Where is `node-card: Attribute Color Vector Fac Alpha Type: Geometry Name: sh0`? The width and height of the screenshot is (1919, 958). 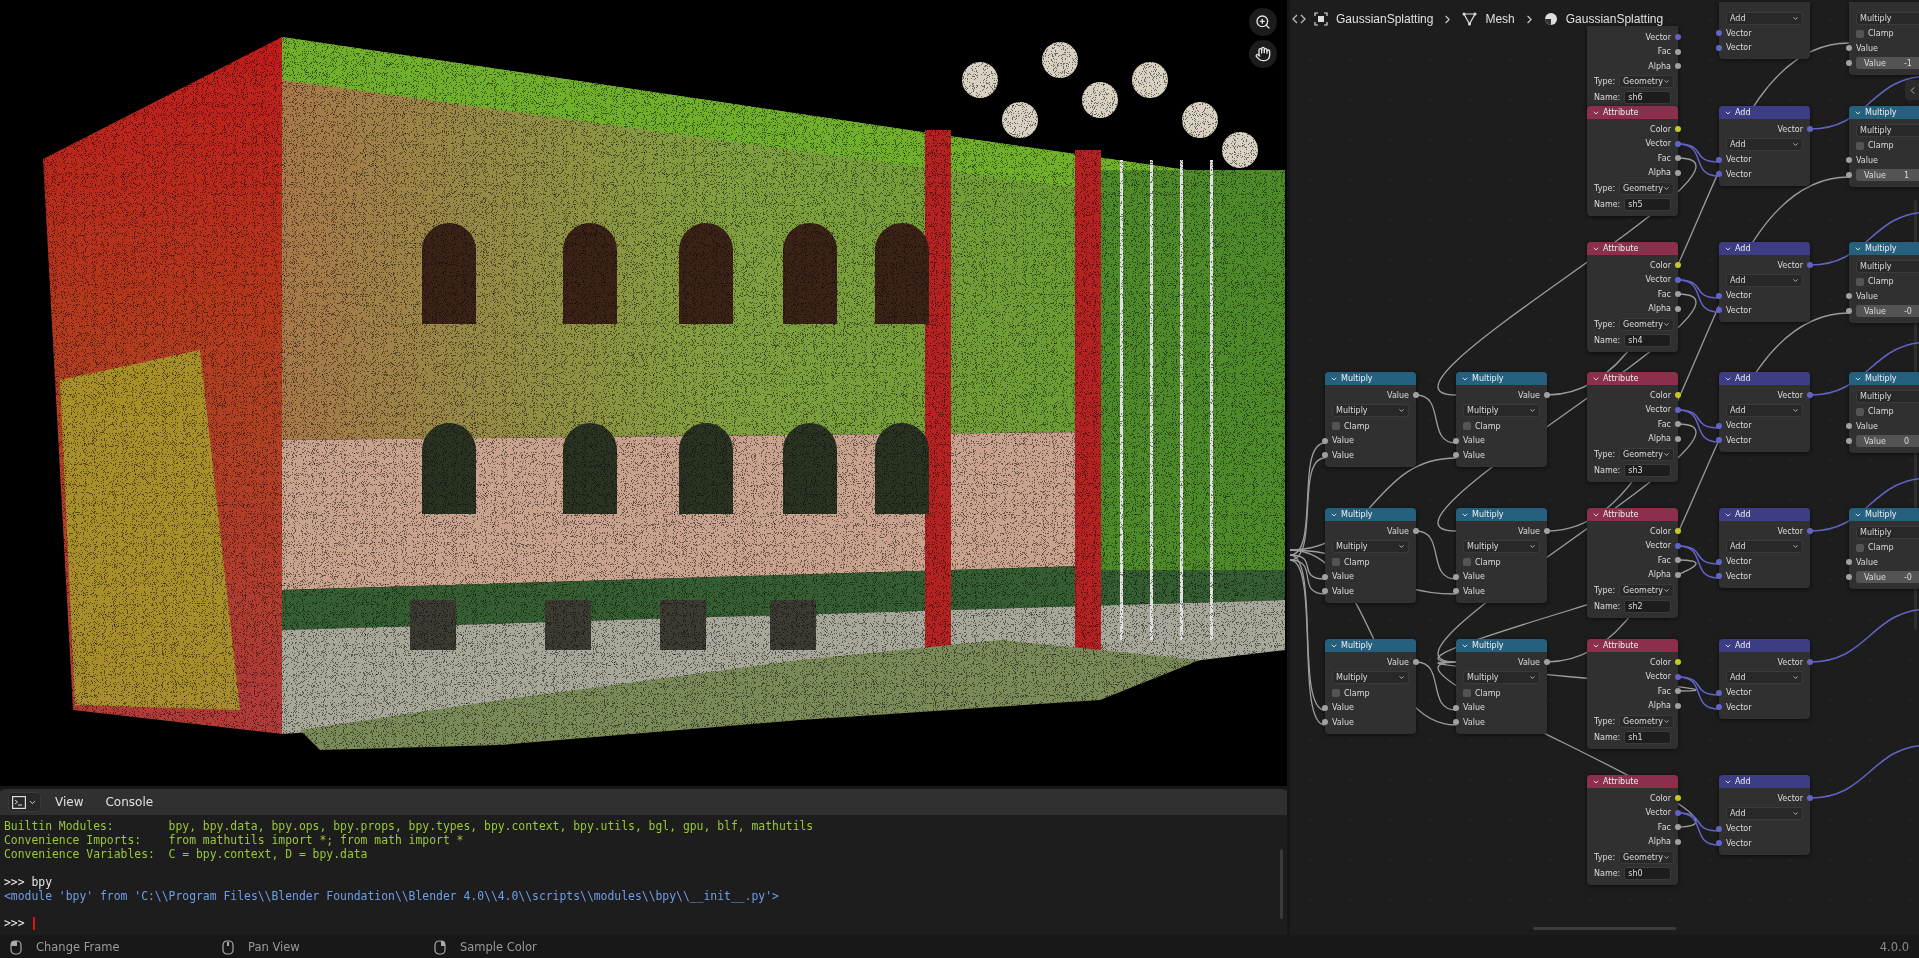
node-card: Attribute Color Vector Fac Alpha Type: Geometry Name: sh0 is located at coordinates (1632, 830).